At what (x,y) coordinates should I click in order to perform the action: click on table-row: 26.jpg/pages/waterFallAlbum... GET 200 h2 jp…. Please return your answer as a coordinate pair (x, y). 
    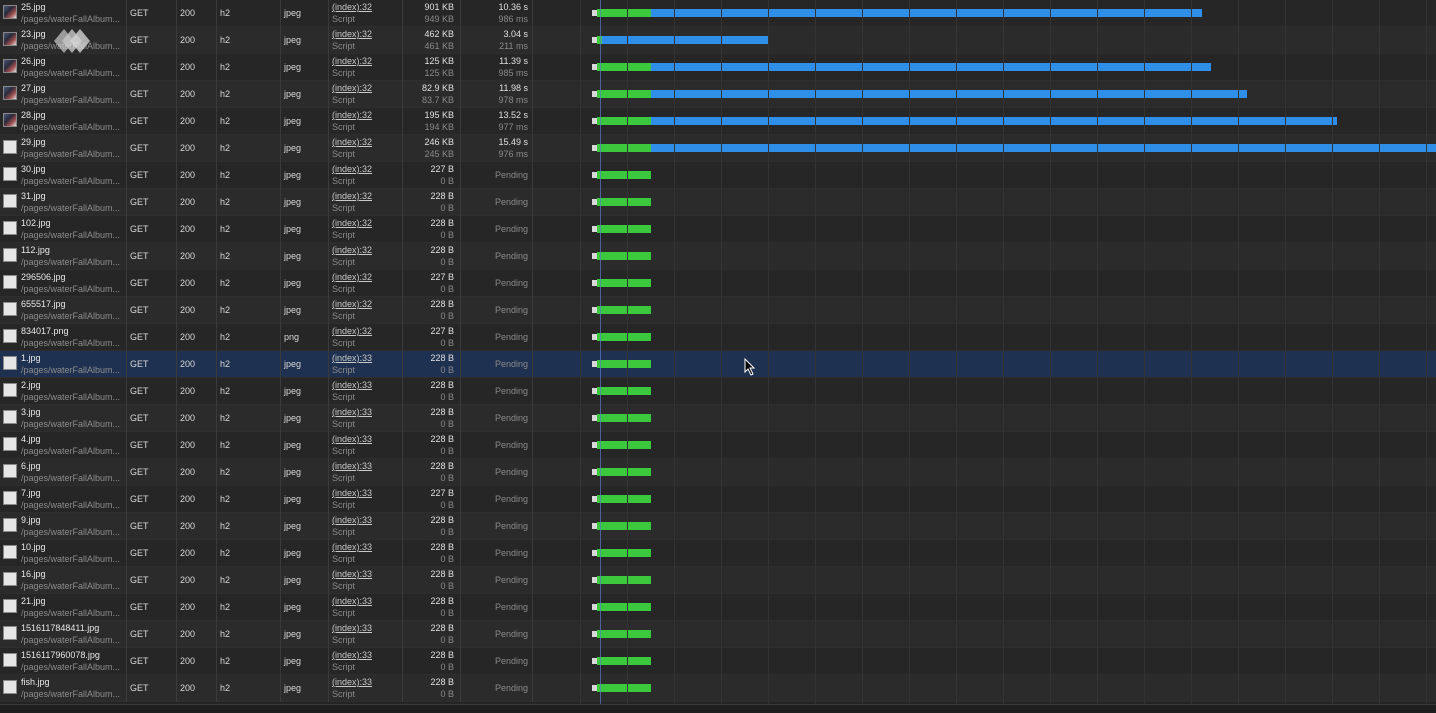
    Looking at the image, I should click on (718, 67).